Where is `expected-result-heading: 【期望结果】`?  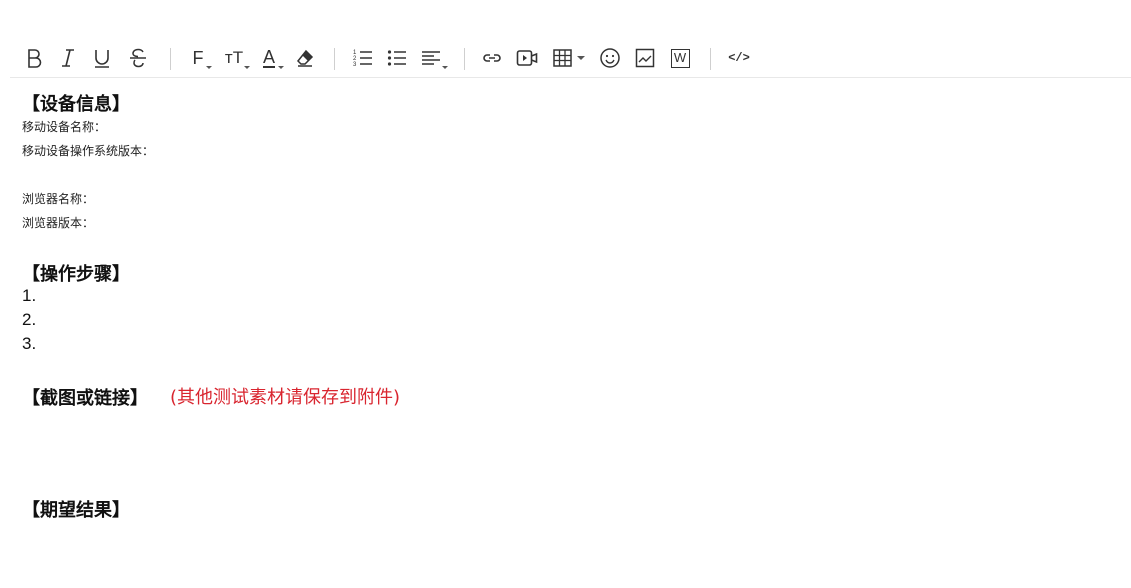
expected-result-heading: 【期望结果】 is located at coordinates (76, 510).